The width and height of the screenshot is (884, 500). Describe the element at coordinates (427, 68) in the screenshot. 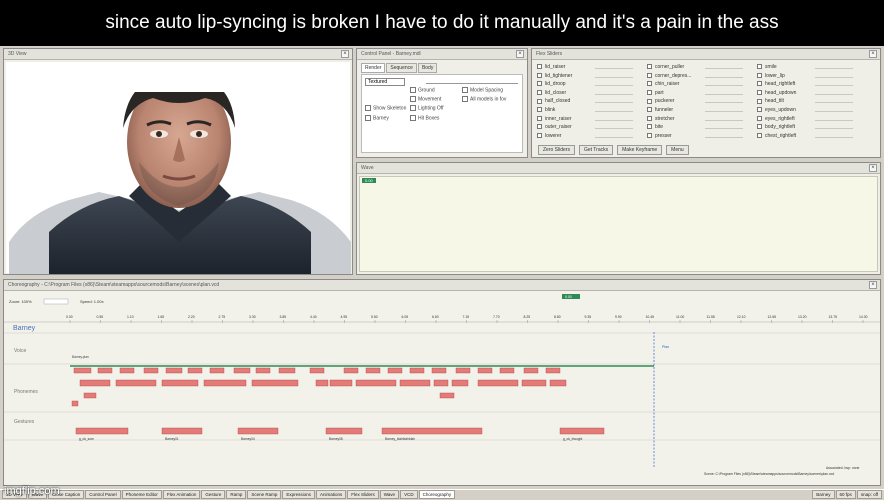

I see `tab-body: Body` at that location.